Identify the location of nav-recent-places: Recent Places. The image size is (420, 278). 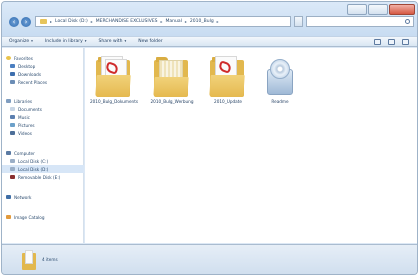
(43, 82).